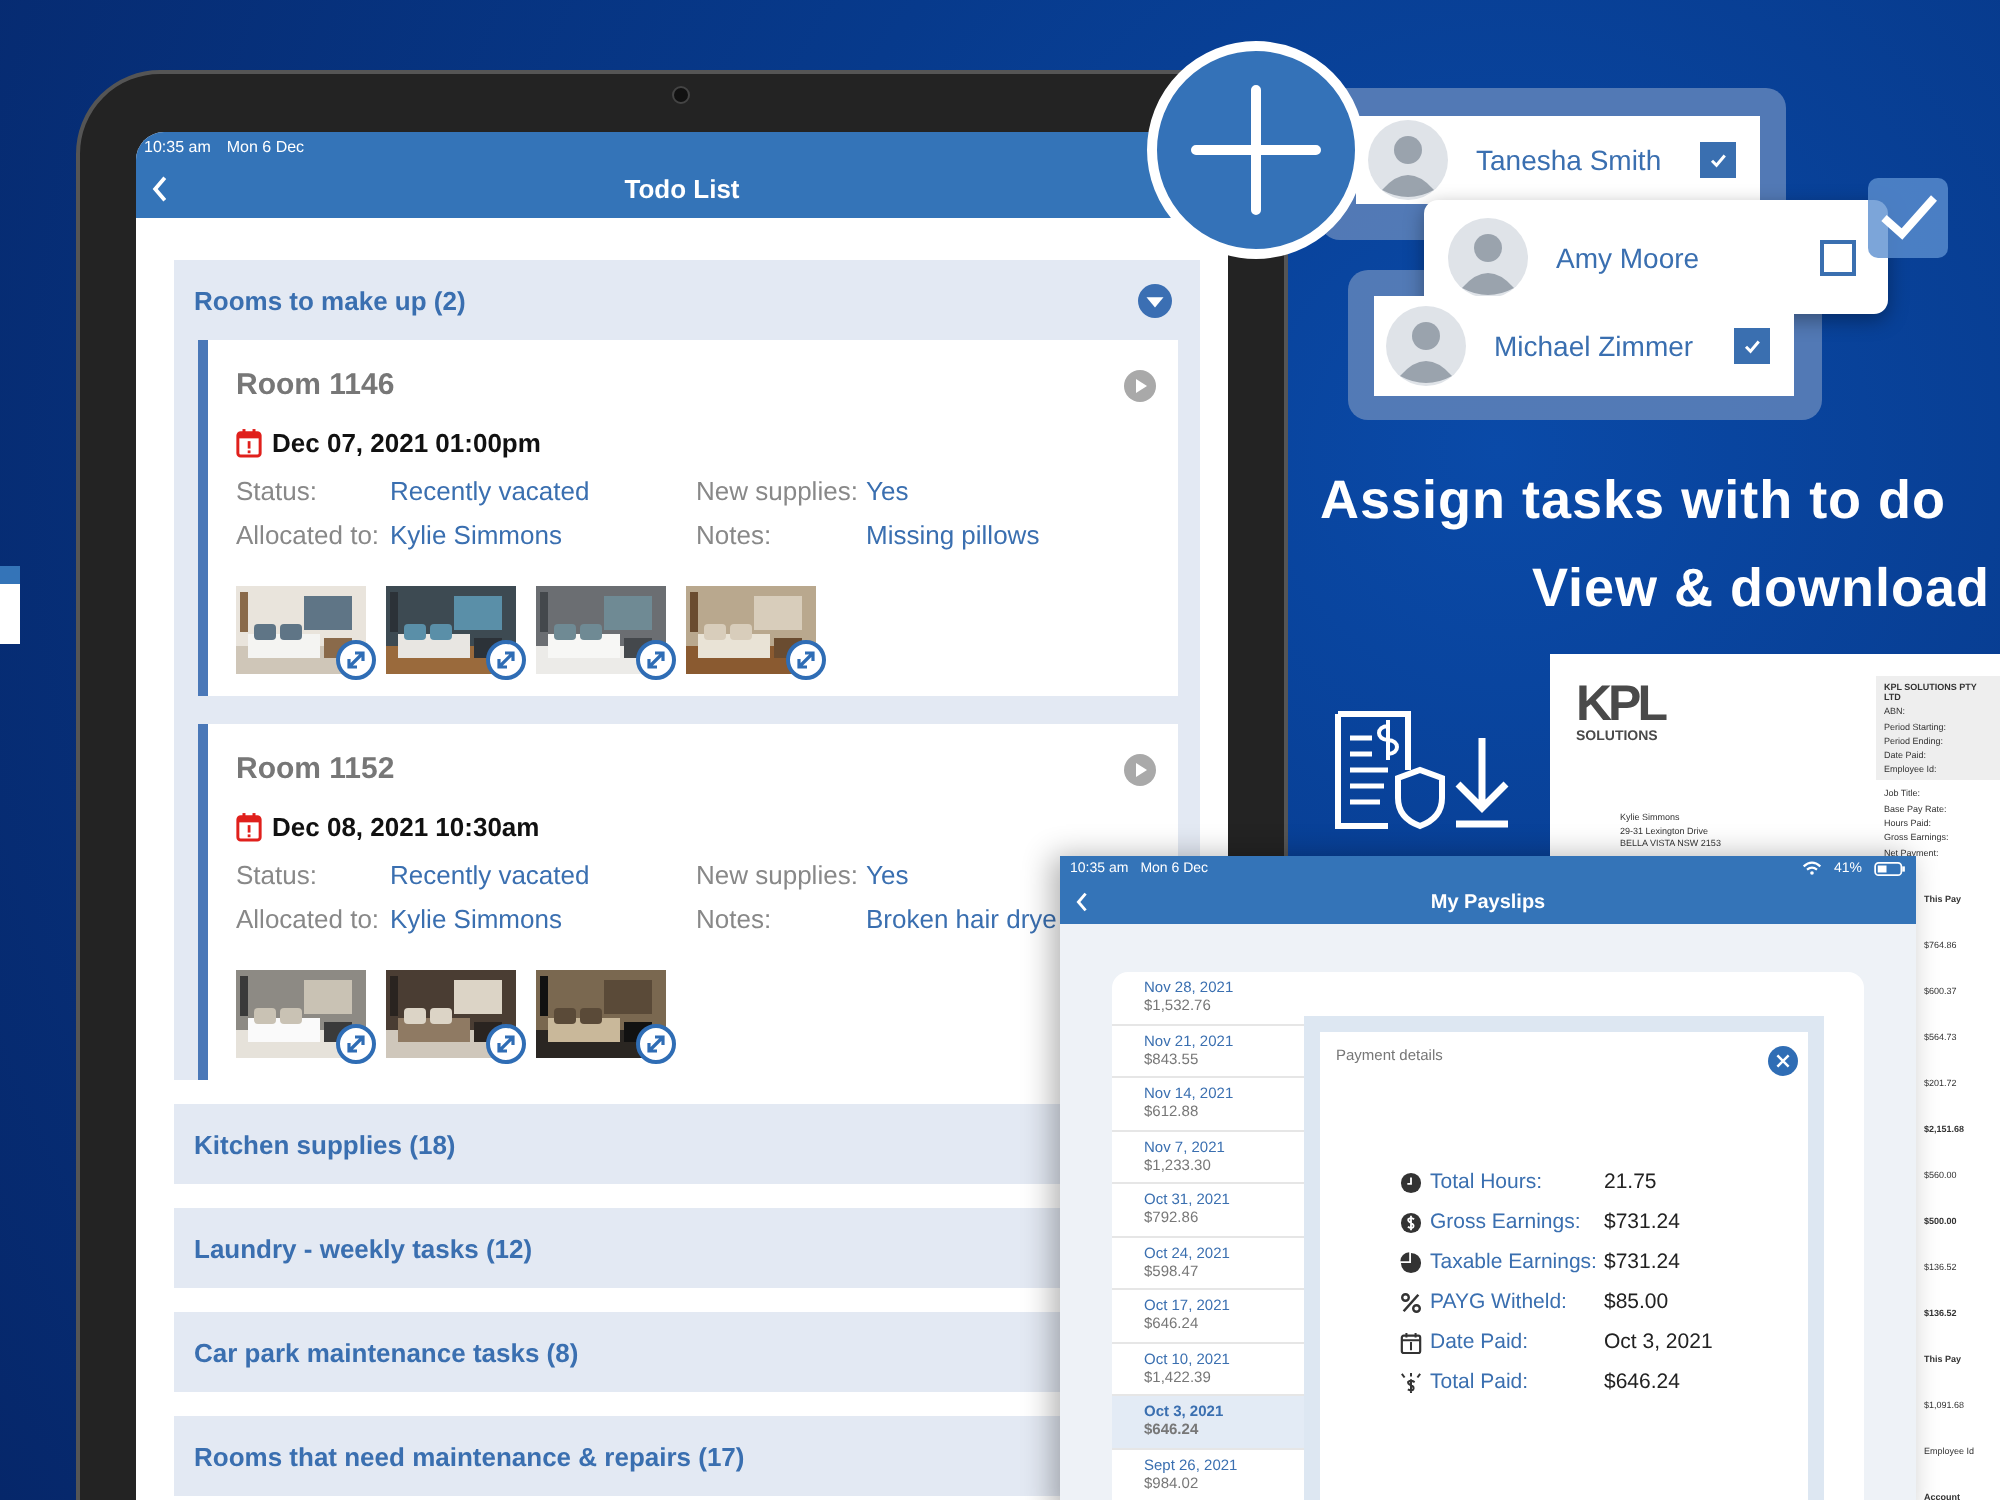 The image size is (2000, 1500). What do you see at coordinates (406, 443) in the screenshot?
I see `due-date: Dec 07, 2021 01:00pm` at bounding box center [406, 443].